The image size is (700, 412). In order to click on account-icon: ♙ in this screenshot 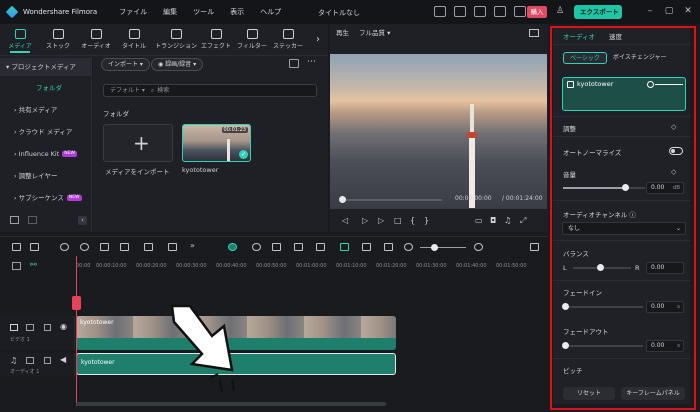, I will do `click(560, 11)`.